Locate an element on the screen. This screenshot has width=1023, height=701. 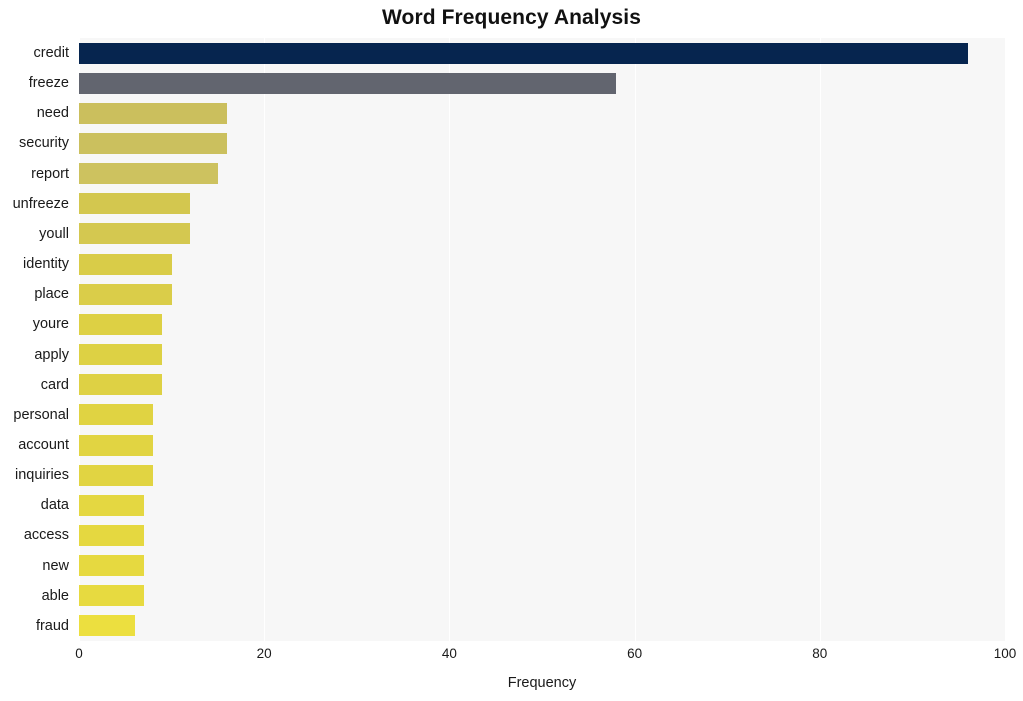
bar-row: new is located at coordinates (523, 566).